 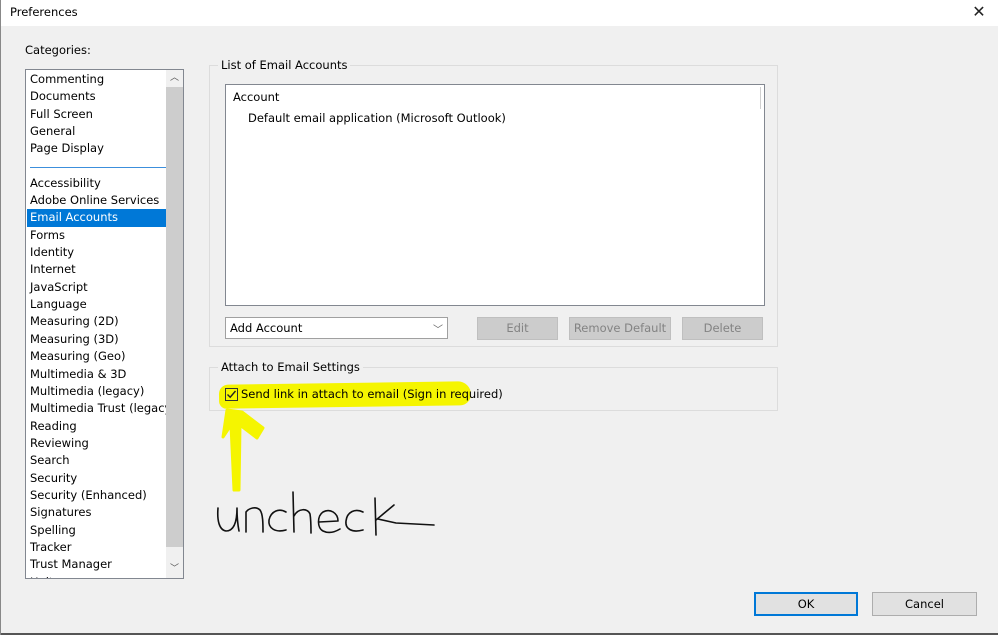 What do you see at coordinates (517, 328) in the screenshot?
I see `edit-button: Edit` at bounding box center [517, 328].